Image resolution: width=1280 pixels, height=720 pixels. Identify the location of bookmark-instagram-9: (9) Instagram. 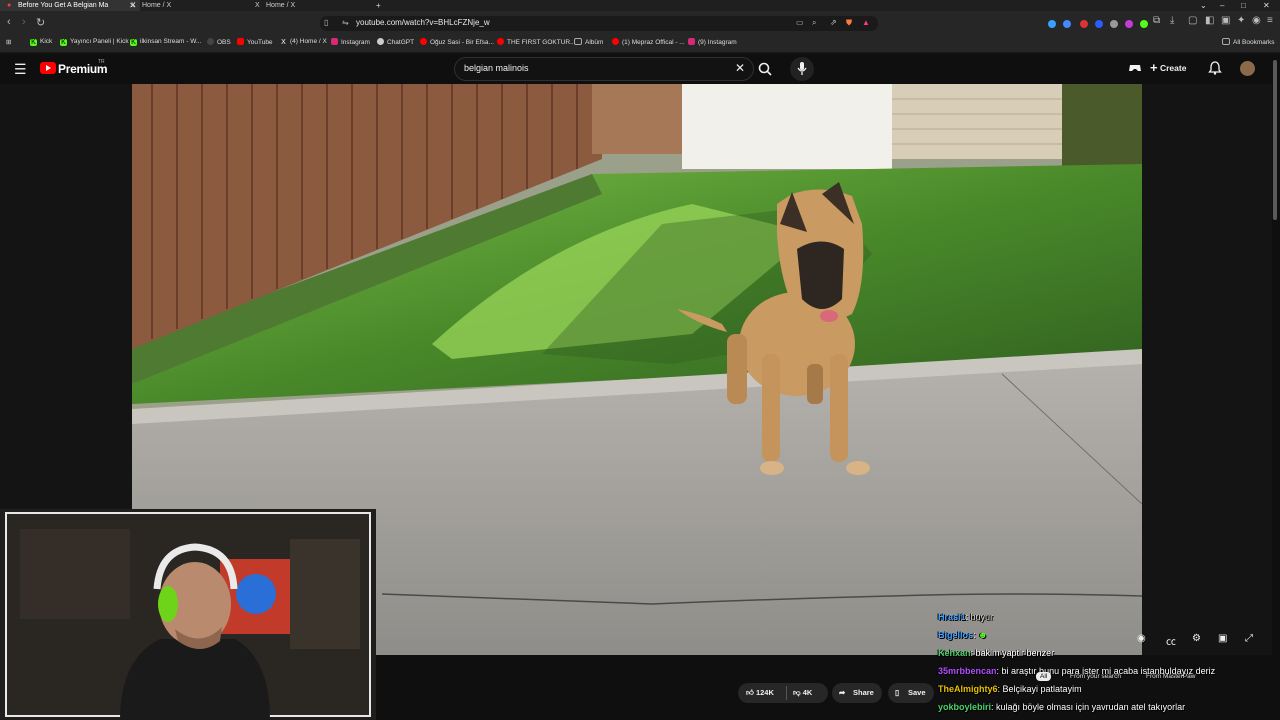
(712, 42).